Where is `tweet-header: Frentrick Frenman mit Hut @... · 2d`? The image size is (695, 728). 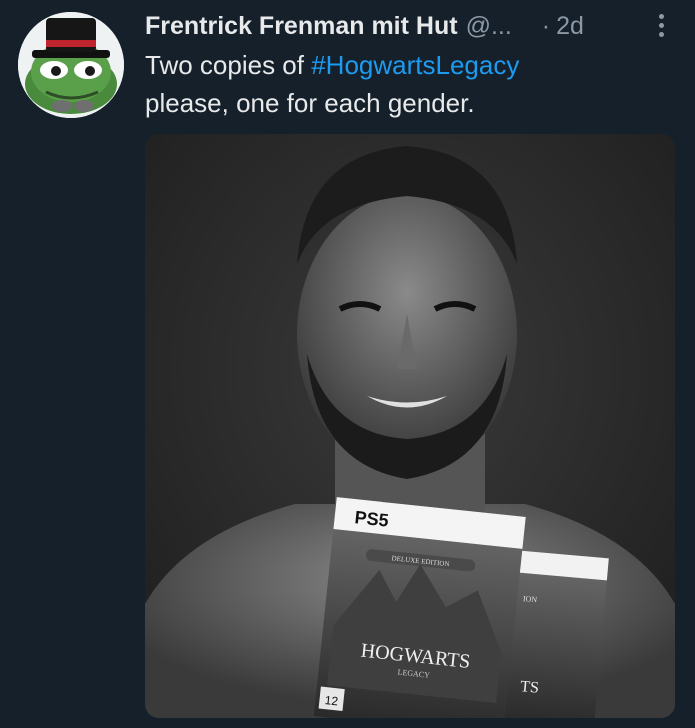
tweet-header: Frentrick Frenman mit Hut @... · 2d is located at coordinates (410, 26).